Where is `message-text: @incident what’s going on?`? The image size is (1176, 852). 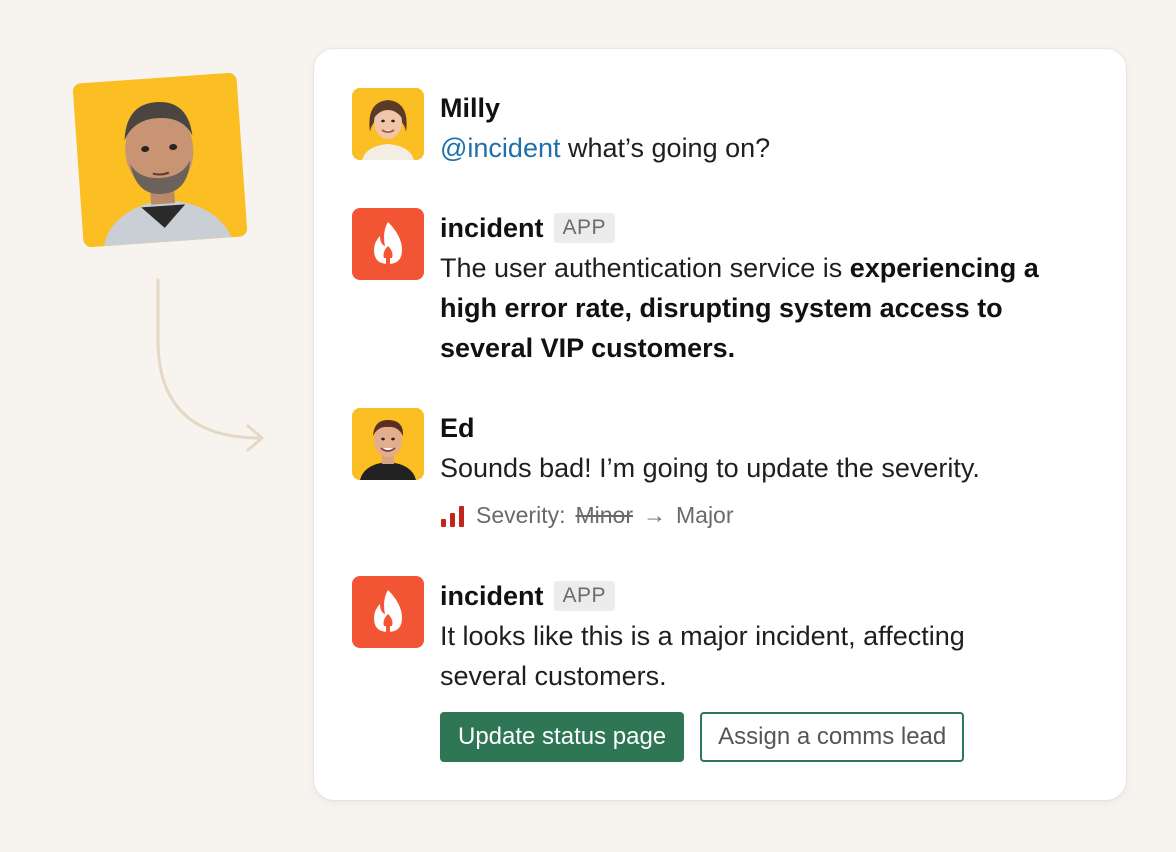 message-text: @incident what’s going on? is located at coordinates (605, 148).